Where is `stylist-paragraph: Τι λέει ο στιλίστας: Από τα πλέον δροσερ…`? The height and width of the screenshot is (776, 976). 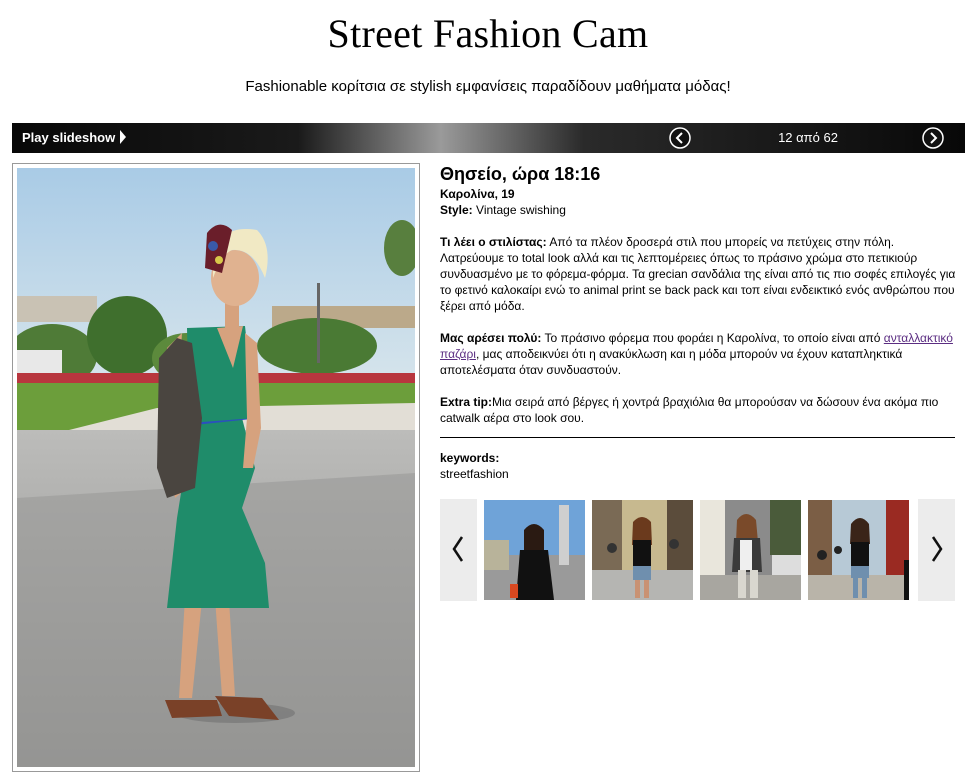
stylist-paragraph: Τι λέει ο στιλίστας: Από τα πλέον δροσερ… is located at coordinates (698, 274).